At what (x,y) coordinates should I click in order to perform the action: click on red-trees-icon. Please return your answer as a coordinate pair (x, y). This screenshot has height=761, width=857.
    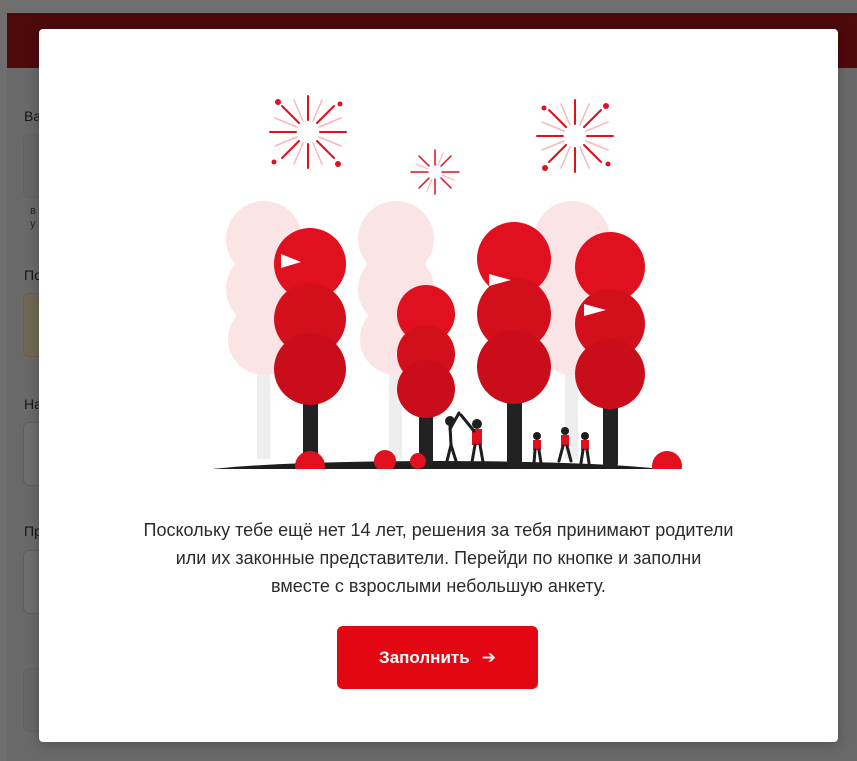
    Looking at the image, I should click on (459, 345).